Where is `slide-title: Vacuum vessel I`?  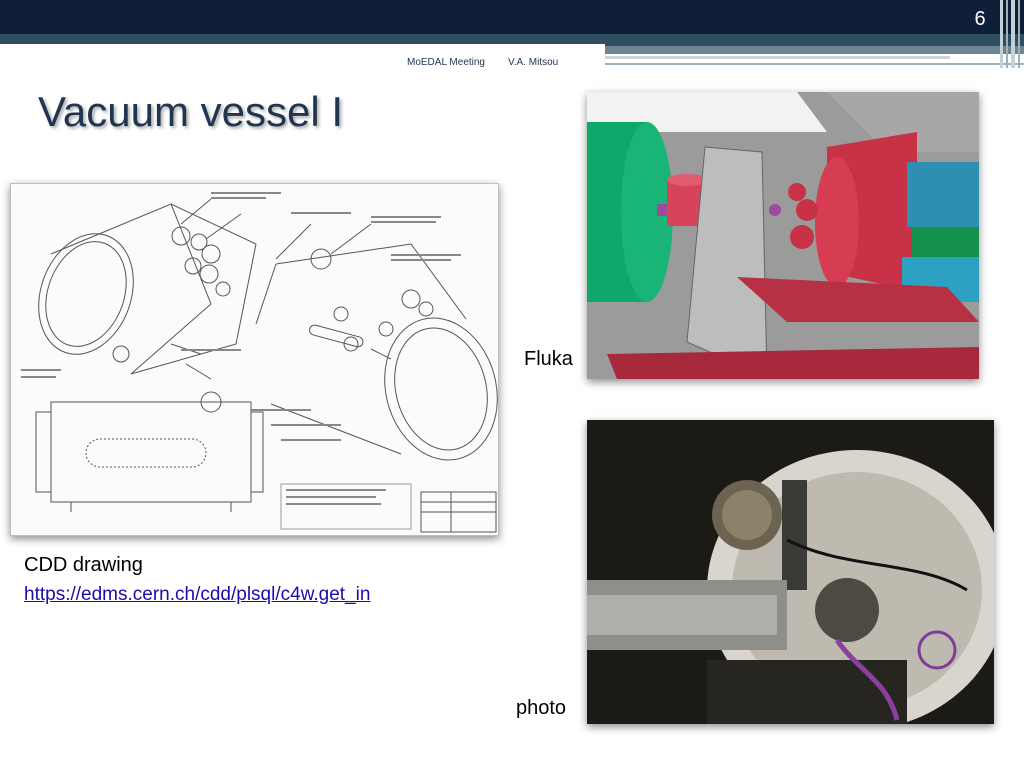 slide-title: Vacuum vessel I is located at coordinates (191, 111).